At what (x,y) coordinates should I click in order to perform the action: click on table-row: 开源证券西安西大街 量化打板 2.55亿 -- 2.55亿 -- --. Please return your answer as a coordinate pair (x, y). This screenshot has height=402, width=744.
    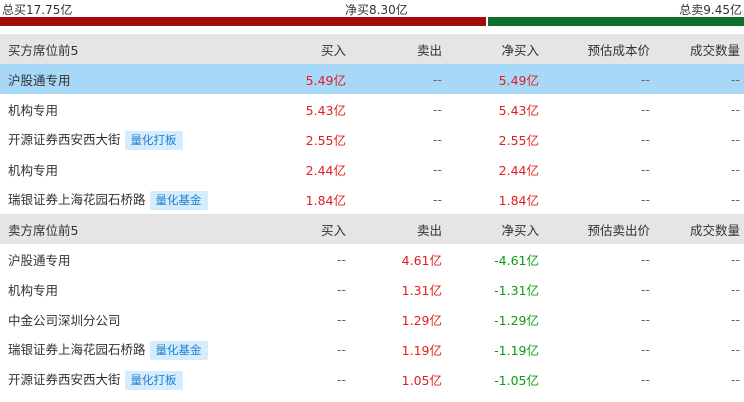
    Looking at the image, I should click on (372, 139).